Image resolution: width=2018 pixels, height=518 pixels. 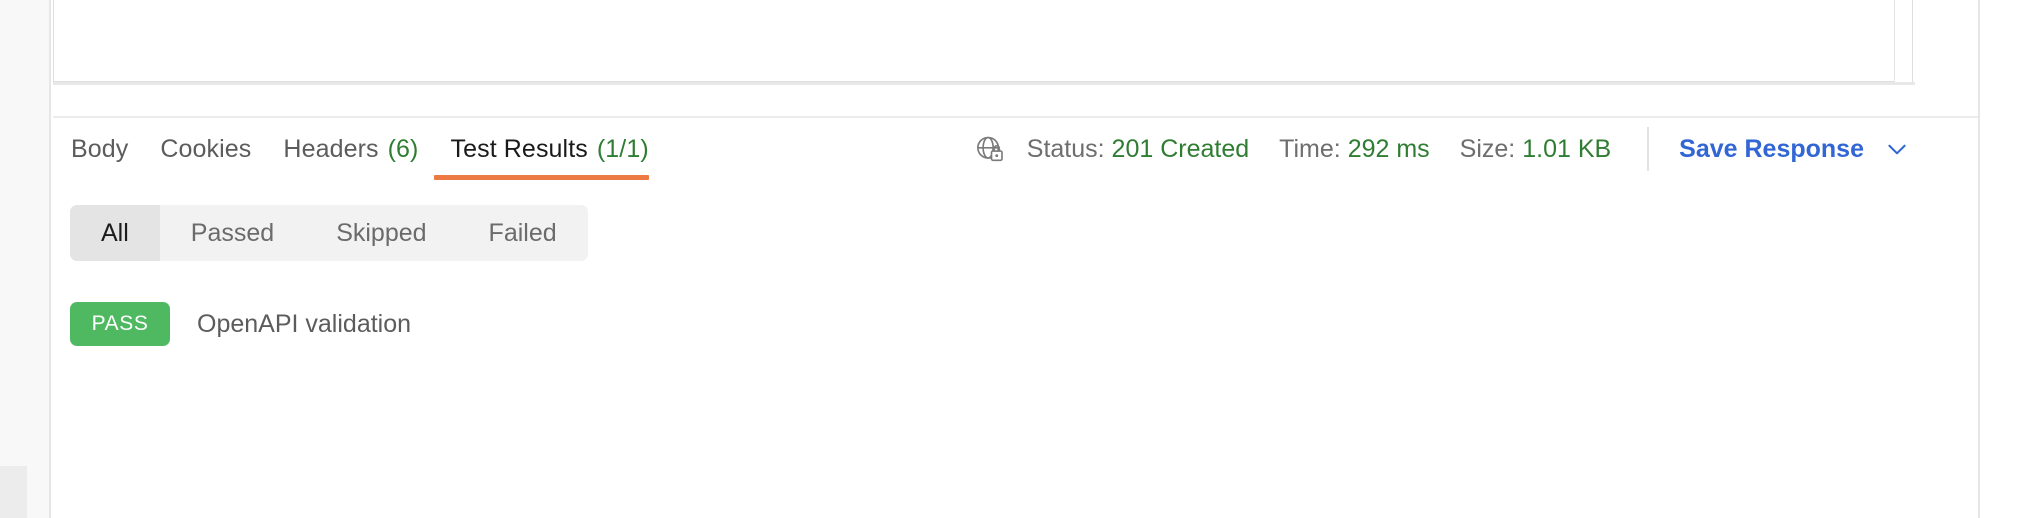 What do you see at coordinates (1903, 41) in the screenshot?
I see `response-body-scrollbar` at bounding box center [1903, 41].